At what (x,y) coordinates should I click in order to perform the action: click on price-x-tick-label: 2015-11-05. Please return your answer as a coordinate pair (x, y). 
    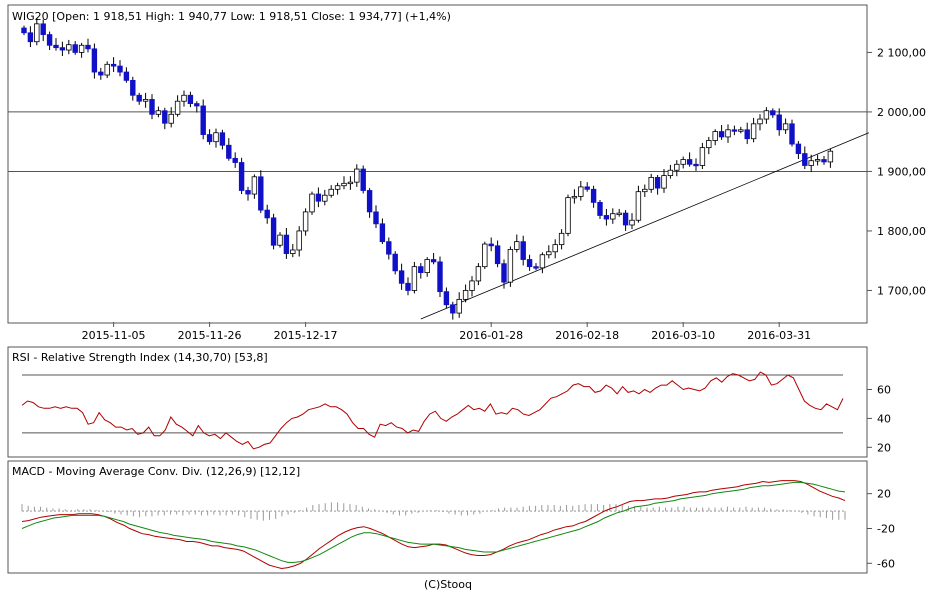
    Looking at the image, I should click on (114, 335).